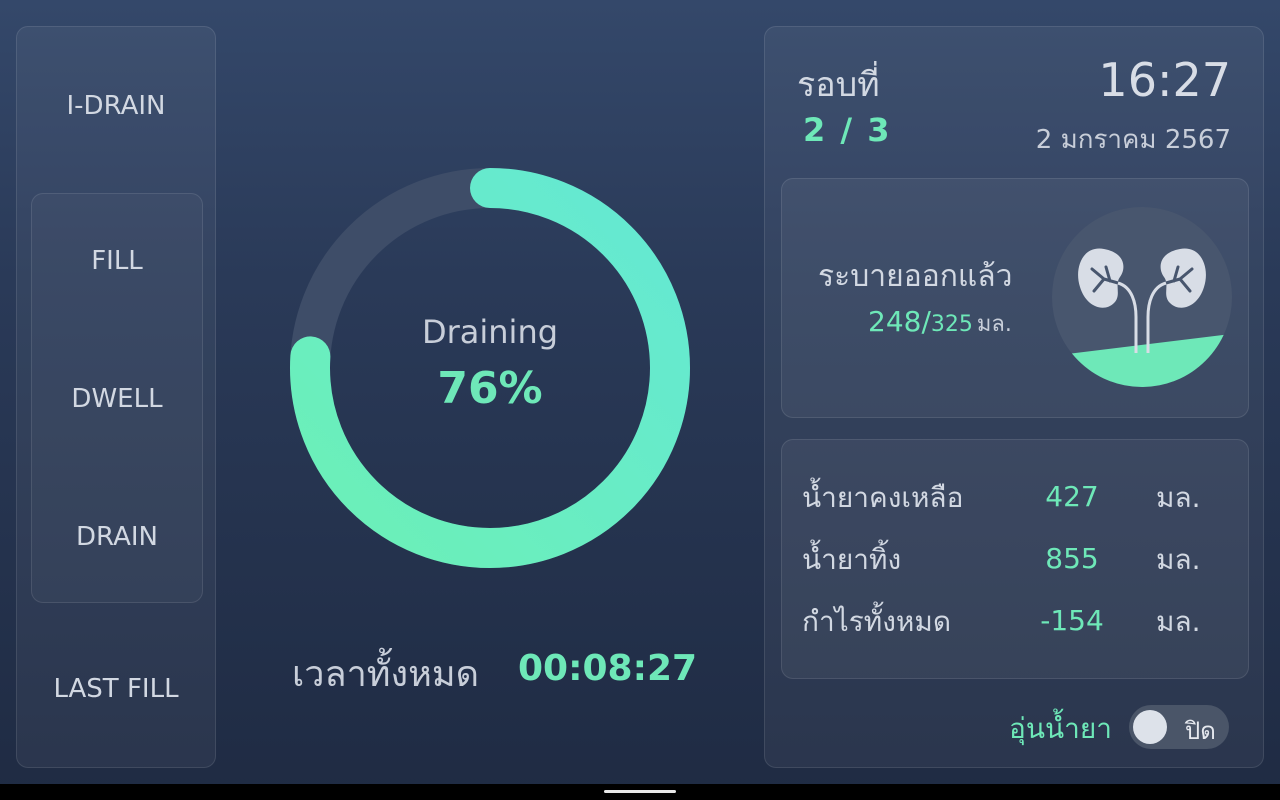 This screenshot has width=1280, height=800. Describe the element at coordinates (915, 276) in the screenshot. I see `drained-title: ระบายออกแล้ว` at that location.